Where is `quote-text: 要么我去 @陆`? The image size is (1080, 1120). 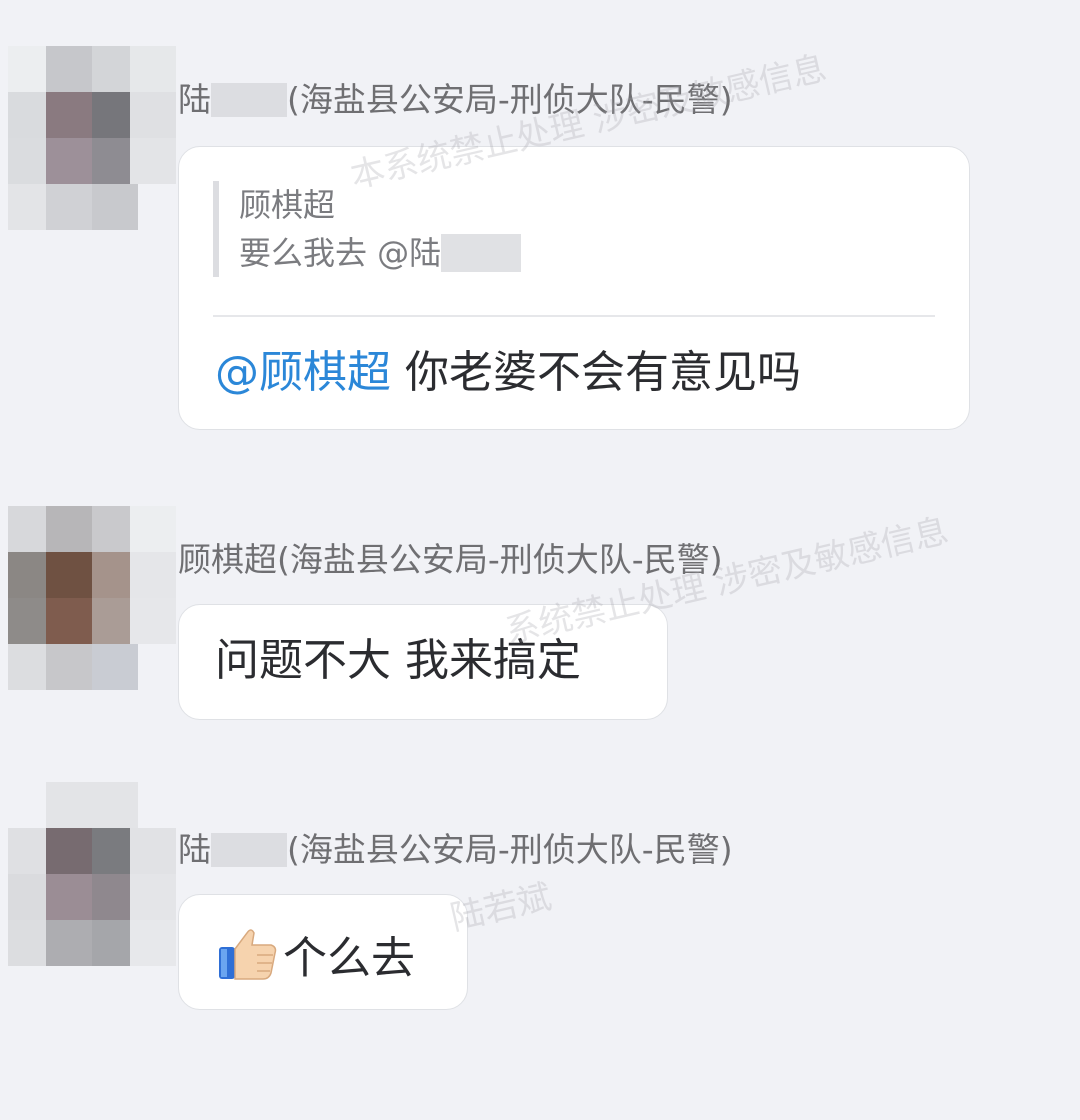 quote-text: 要么我去 @陆 is located at coordinates (380, 253).